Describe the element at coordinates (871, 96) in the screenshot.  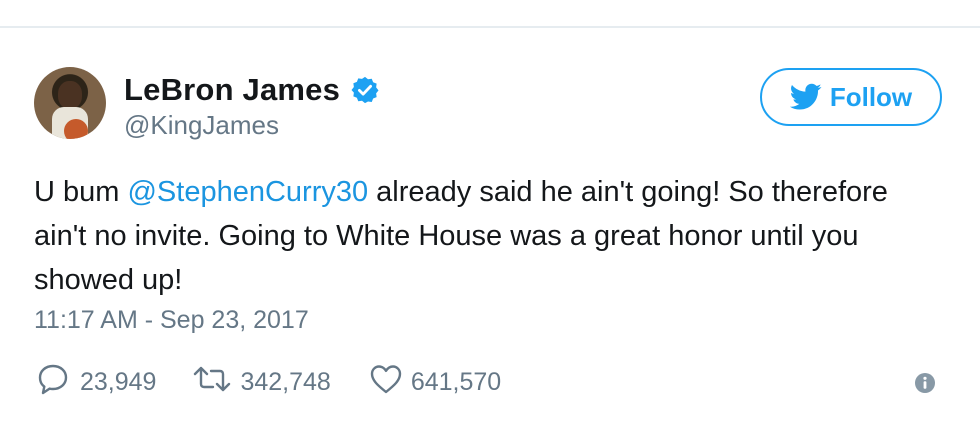
I see `follow-button-label: Follow` at that location.